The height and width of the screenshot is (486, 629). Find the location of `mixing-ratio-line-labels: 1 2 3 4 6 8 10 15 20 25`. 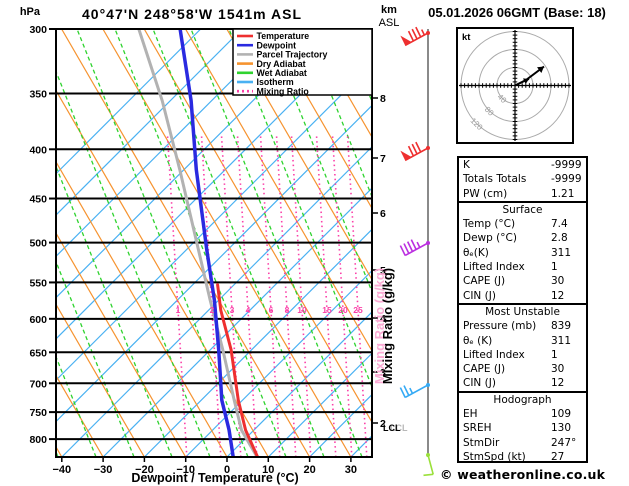

mixing-ratio-line-labels: 1 2 3 4 6 8 10 15 20 25 is located at coordinates (269, 310).